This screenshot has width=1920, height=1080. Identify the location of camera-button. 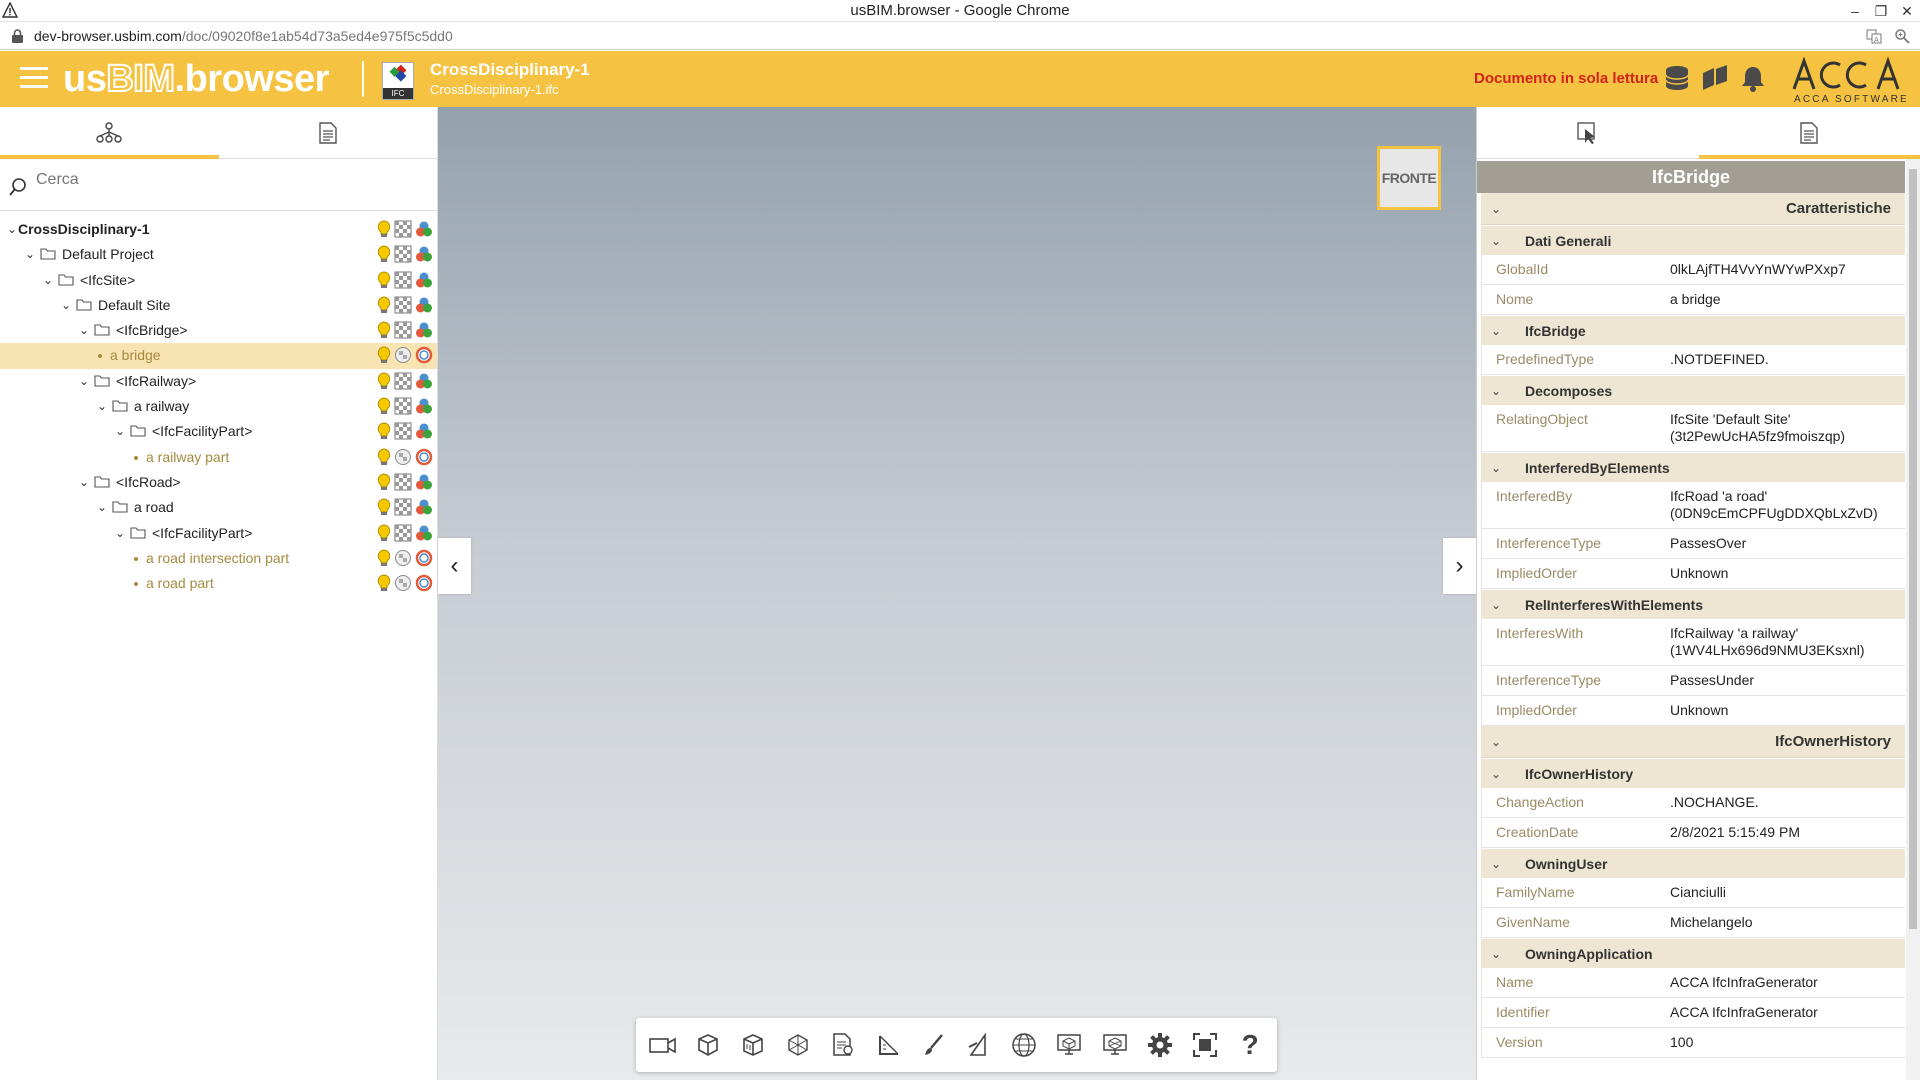
(663, 1045).